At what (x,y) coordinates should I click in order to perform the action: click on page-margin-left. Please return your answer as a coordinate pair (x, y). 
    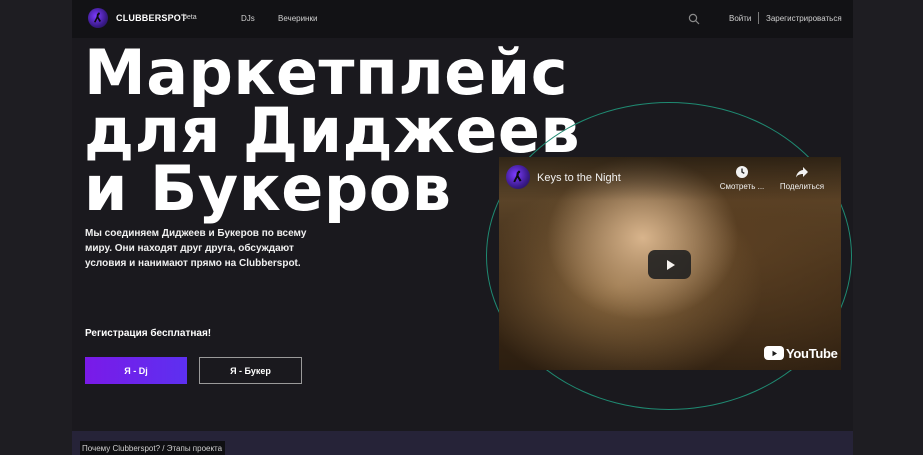
    Looking at the image, I should click on (36, 227).